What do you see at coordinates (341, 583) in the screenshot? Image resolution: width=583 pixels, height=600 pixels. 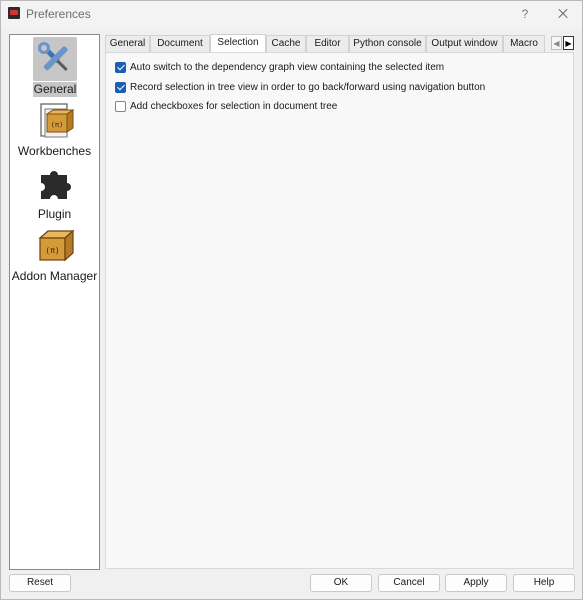 I see `ok-button: OK` at bounding box center [341, 583].